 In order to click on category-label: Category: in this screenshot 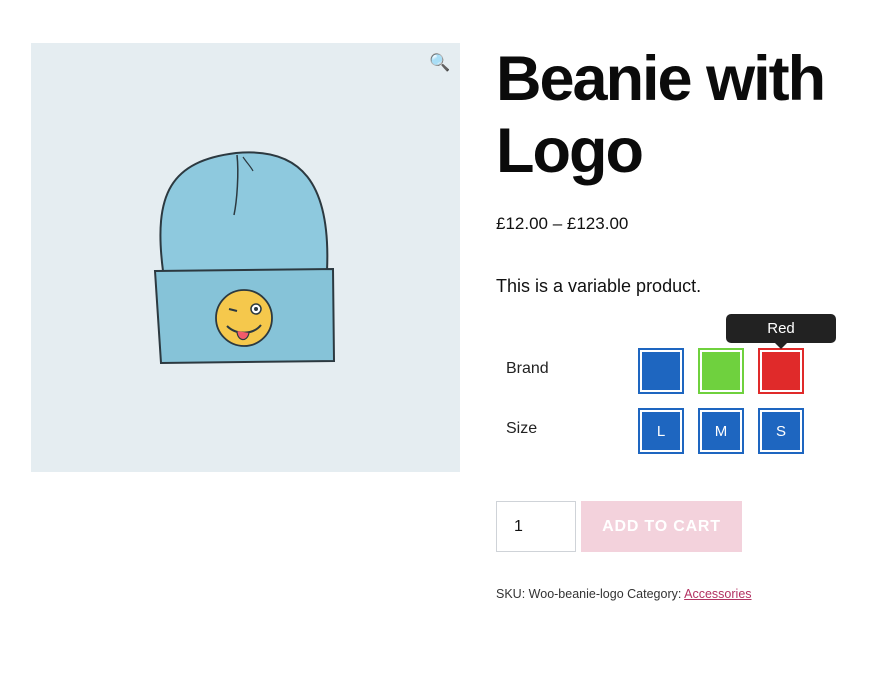, I will do `click(654, 594)`.